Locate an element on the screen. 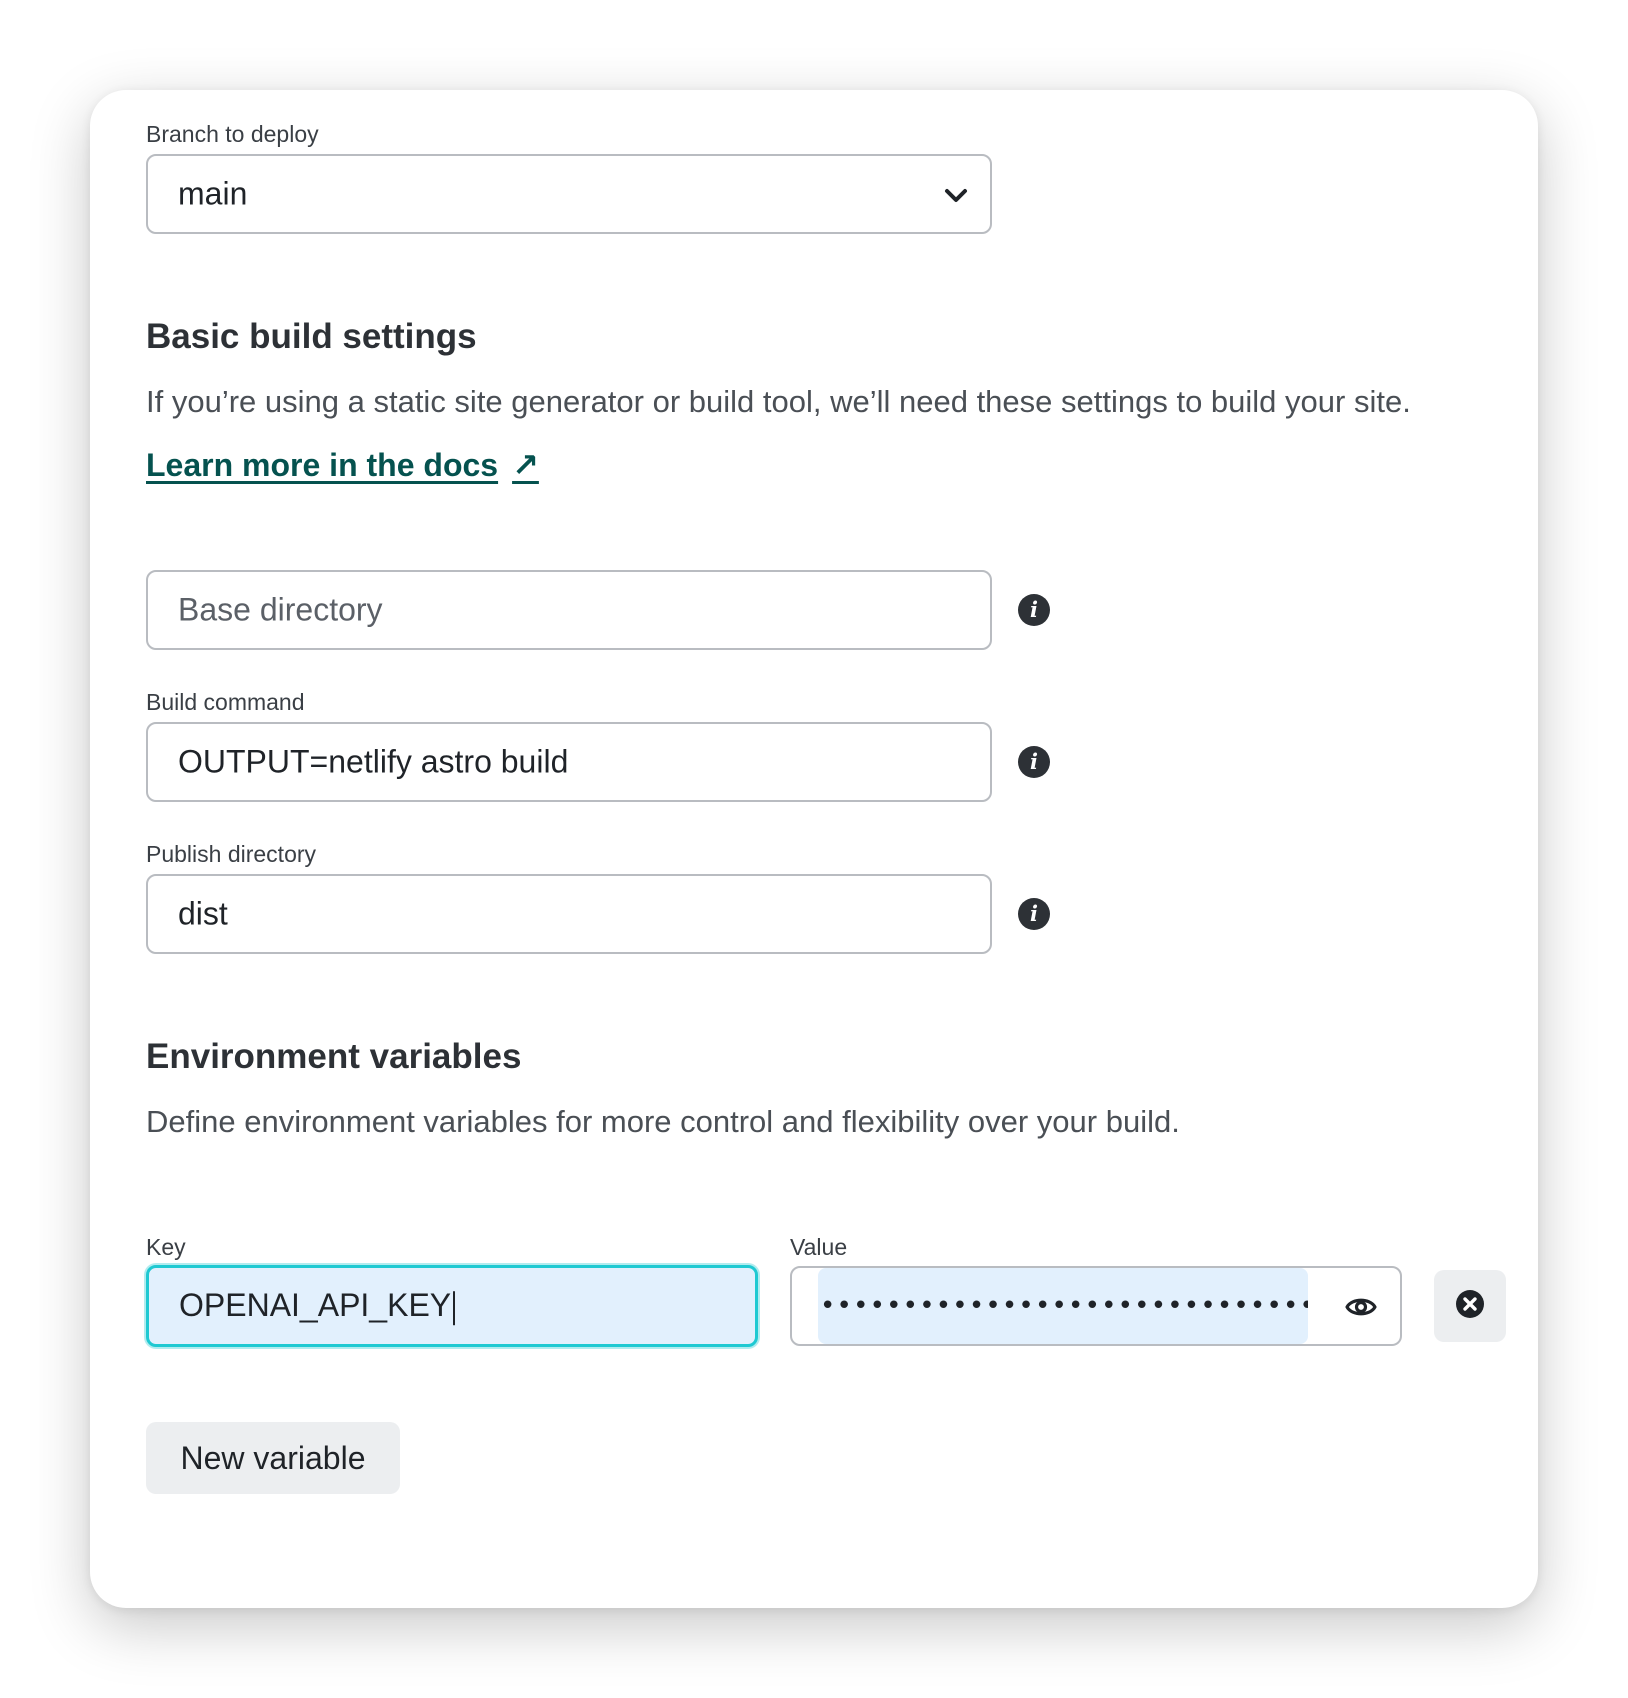  external-link-icon: ↗ is located at coordinates (525, 465).